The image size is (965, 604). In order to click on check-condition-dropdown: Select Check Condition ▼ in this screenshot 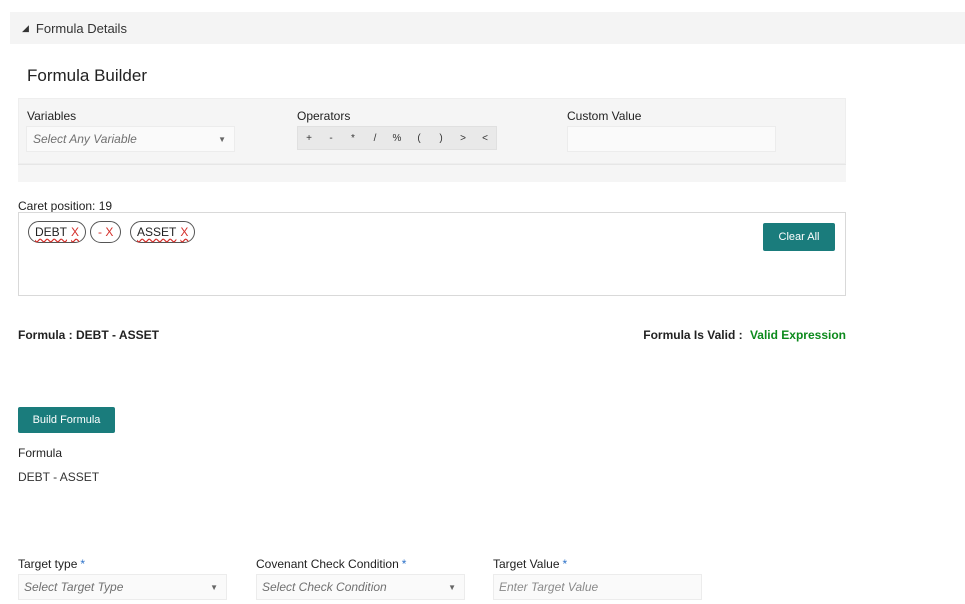, I will do `click(360, 587)`.